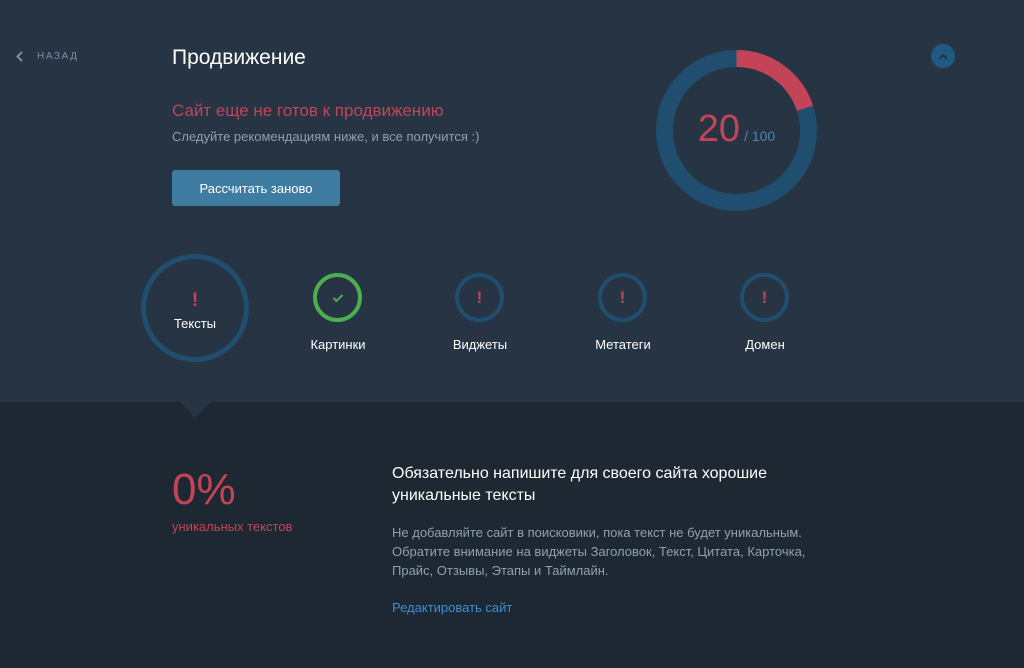  What do you see at coordinates (58, 56) in the screenshot?
I see `back-label: НАЗАД` at bounding box center [58, 56].